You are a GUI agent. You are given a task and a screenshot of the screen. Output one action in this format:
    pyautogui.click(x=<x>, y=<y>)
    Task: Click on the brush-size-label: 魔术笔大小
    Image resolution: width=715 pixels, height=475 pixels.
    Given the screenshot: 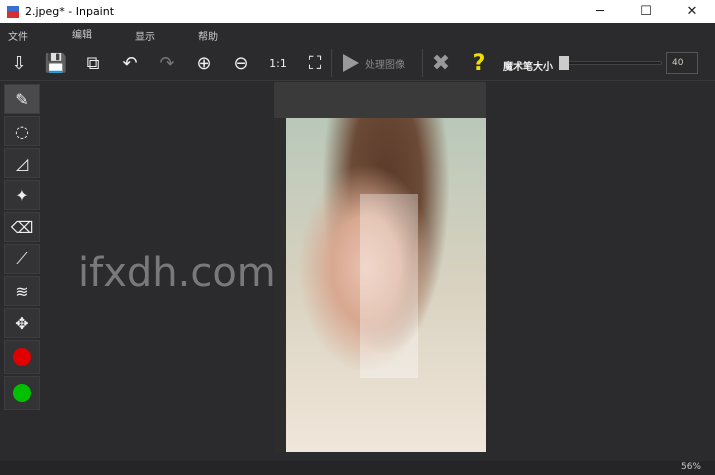 What is the action you would take?
    pyautogui.click(x=528, y=67)
    